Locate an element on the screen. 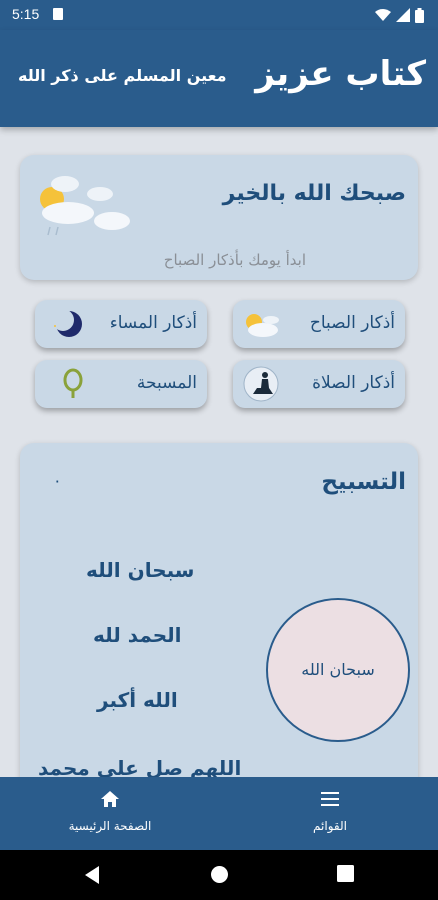  dhikr-item: الحمد لله is located at coordinates (137, 635).